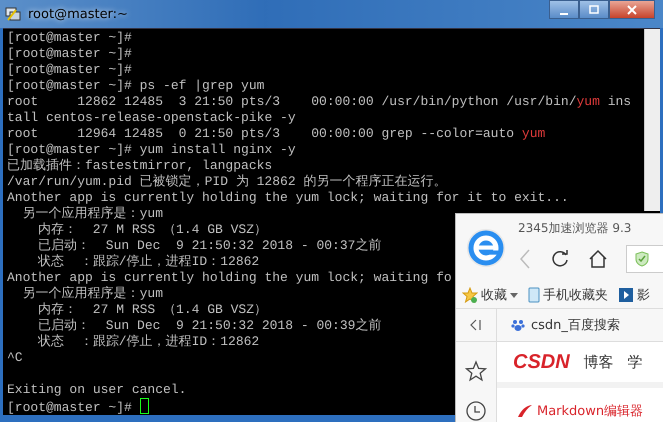 This screenshot has height=422, width=663. Describe the element at coordinates (261, 133) in the screenshot. I see `terminal-text: root 12964 12485 0 21:50 pts/3 00:00:00 grep --color=auto` at that location.